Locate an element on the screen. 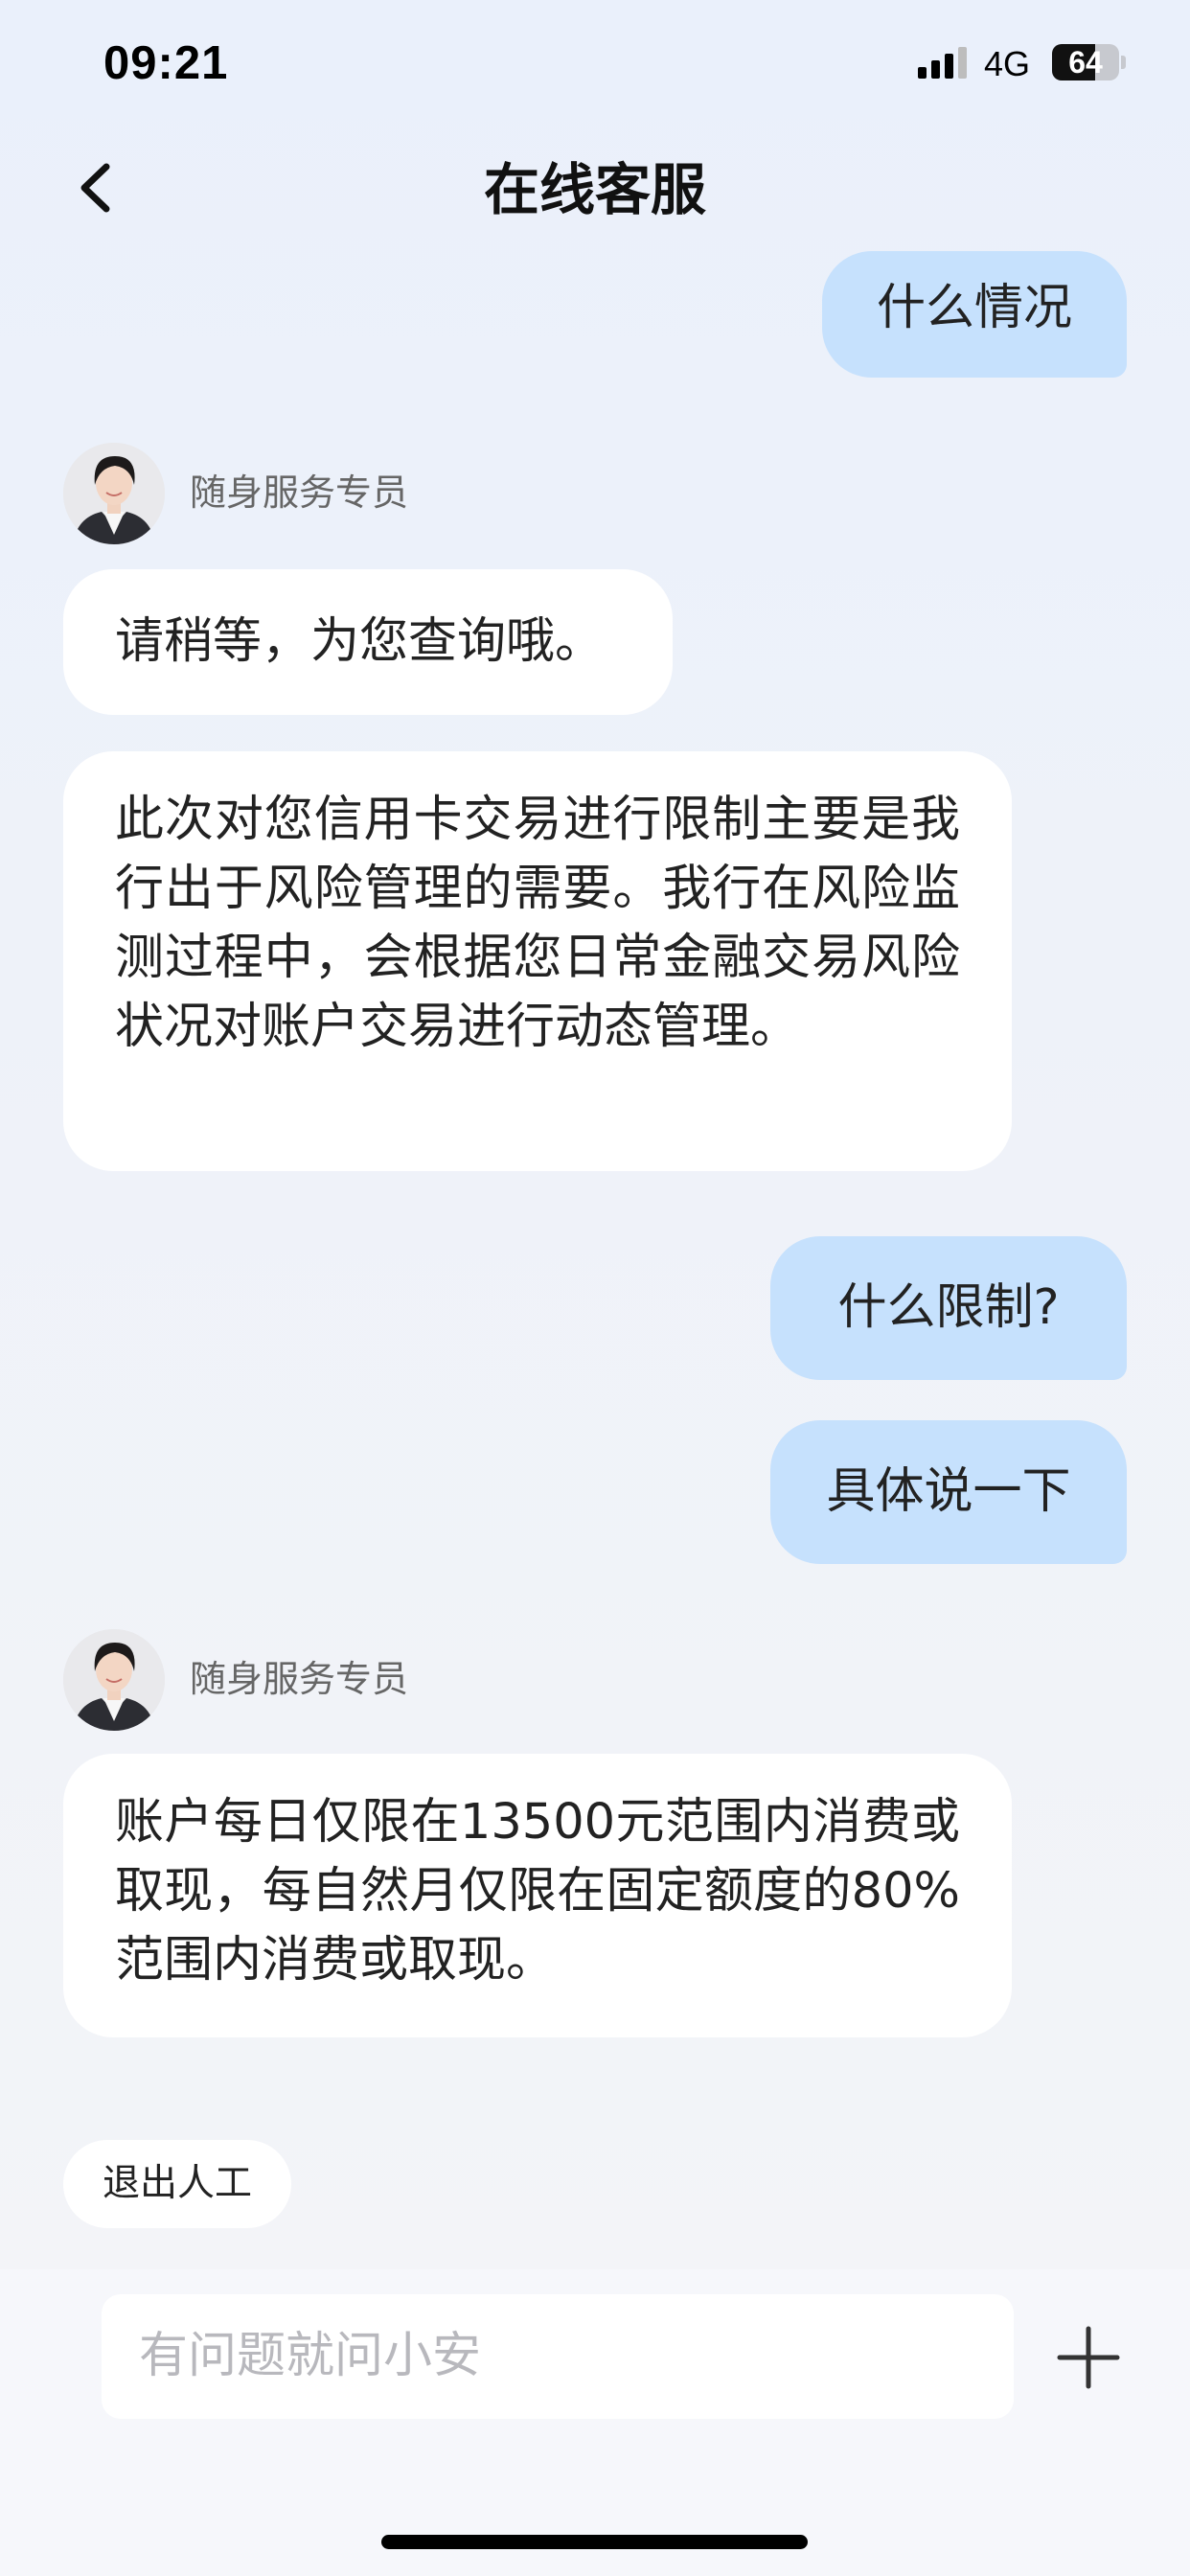 The height and width of the screenshot is (2576, 1190). signal-icon is located at coordinates (943, 63).